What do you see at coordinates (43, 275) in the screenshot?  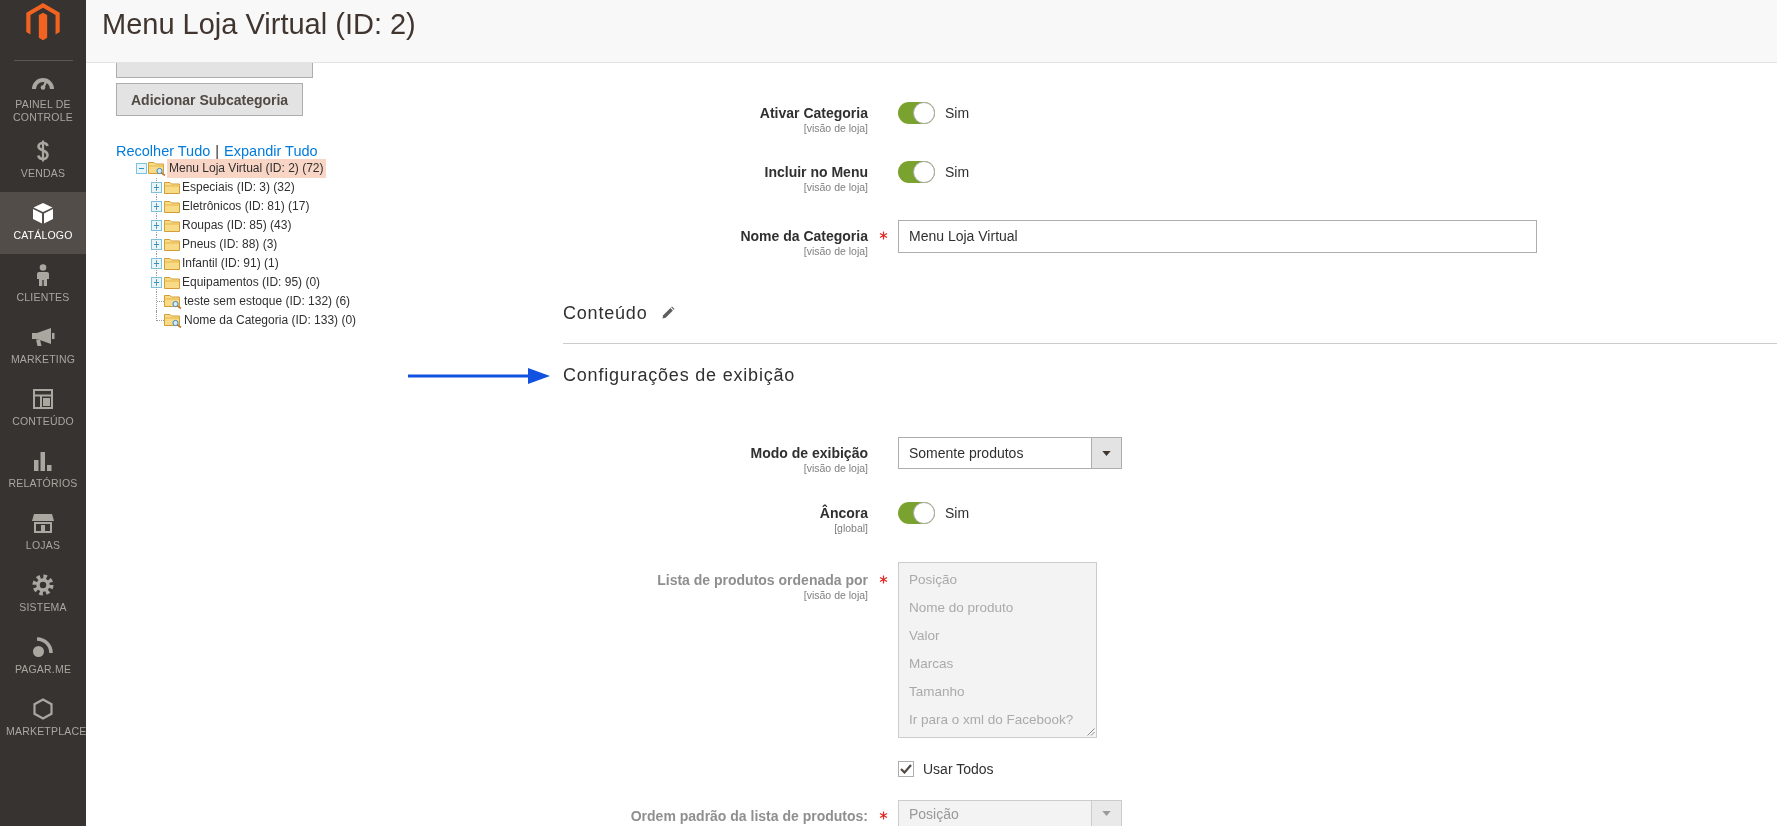 I see `person-icon` at bounding box center [43, 275].